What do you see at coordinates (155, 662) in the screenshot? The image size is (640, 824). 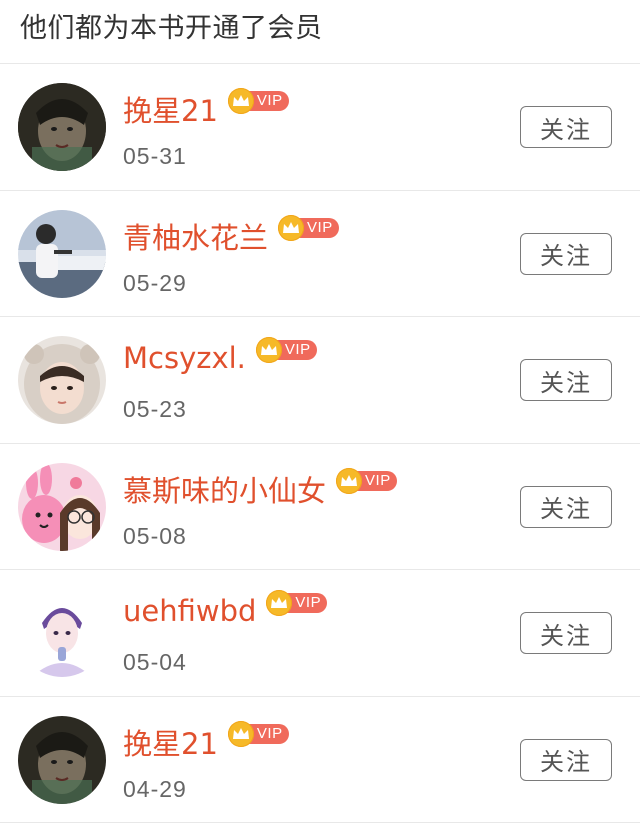 I see `join-date: 05-04` at bounding box center [155, 662].